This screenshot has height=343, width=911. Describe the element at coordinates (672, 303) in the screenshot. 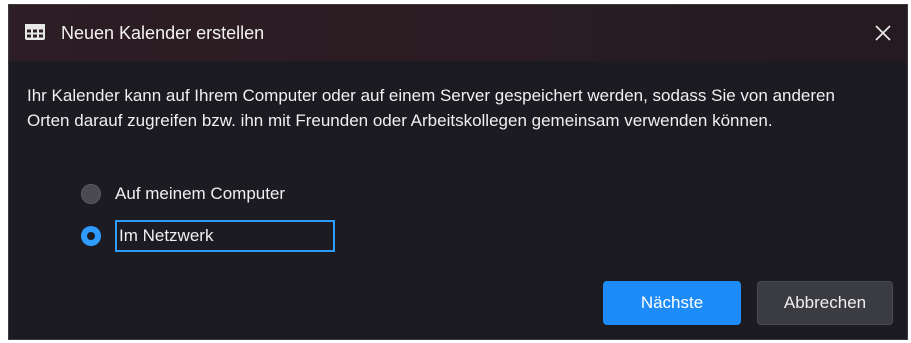

I see `next-button: Nächste` at that location.